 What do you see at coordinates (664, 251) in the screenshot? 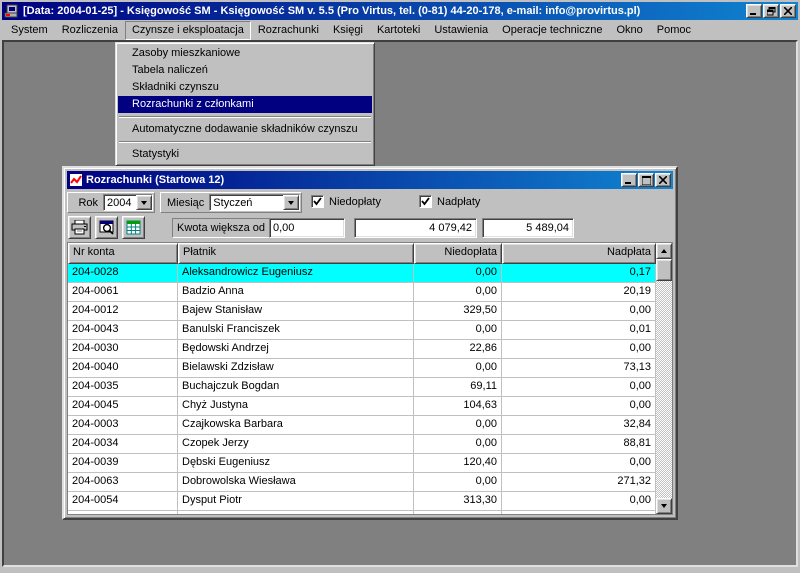
I see `scroll-up-button` at bounding box center [664, 251].